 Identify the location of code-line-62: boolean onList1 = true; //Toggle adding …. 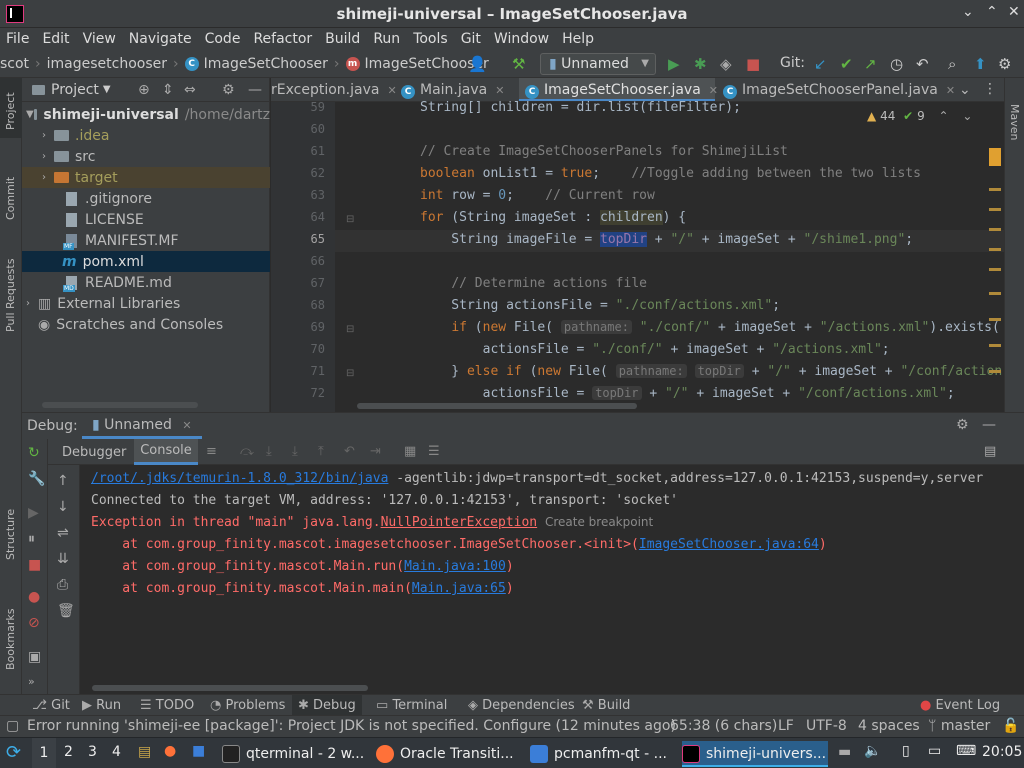
(670, 173).